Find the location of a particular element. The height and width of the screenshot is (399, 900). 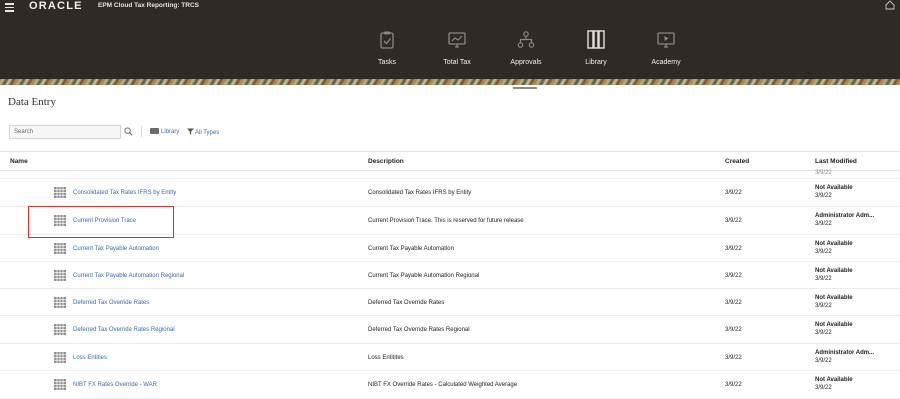

row-description: Current Tax Payable Automation Regional is located at coordinates (424, 276).